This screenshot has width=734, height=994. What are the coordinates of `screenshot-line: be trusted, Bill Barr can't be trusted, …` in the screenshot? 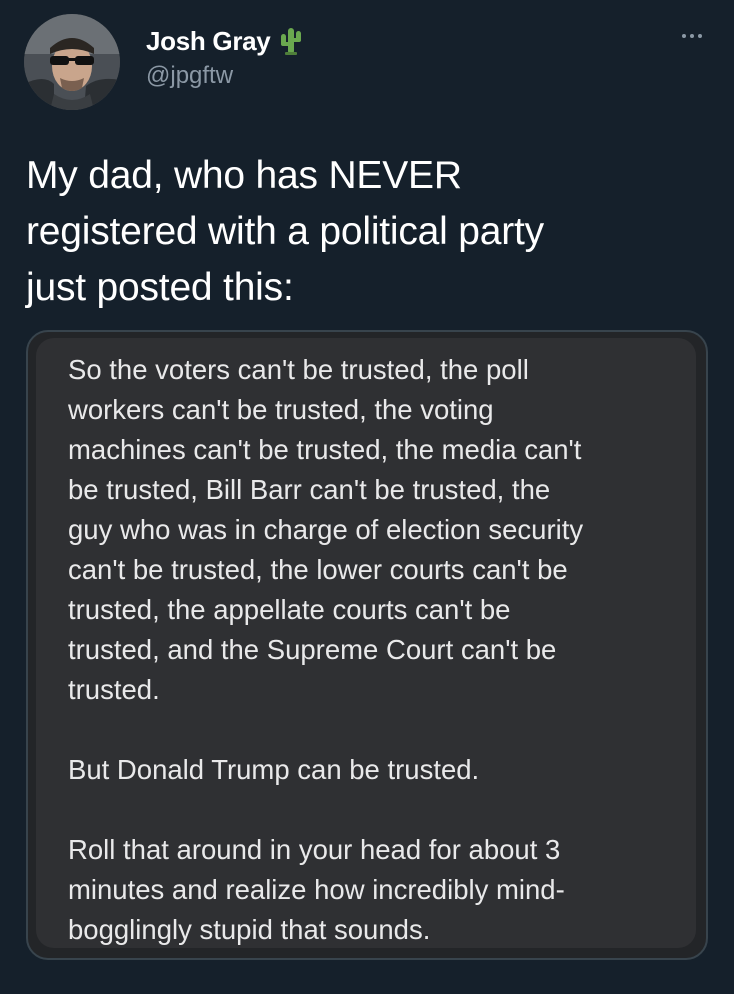 It's located at (309, 489).